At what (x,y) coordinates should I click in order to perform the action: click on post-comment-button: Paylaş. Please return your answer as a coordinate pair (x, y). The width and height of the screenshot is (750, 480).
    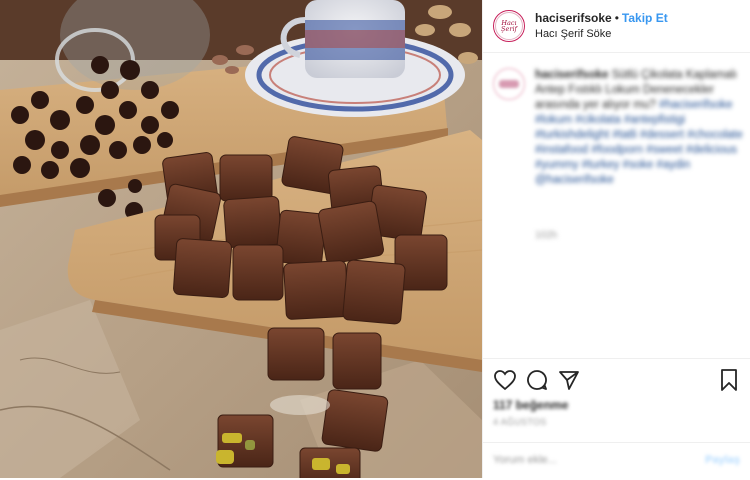
    Looking at the image, I should click on (722, 460).